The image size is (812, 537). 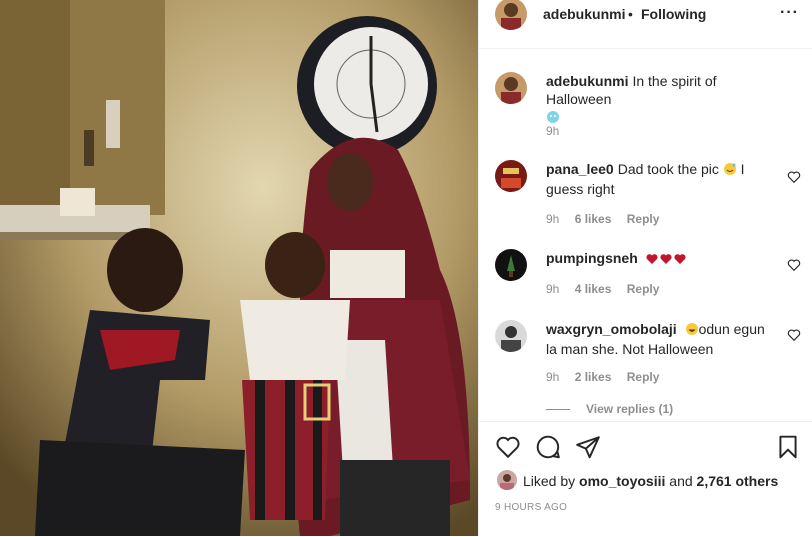 I want to click on comment-icon, so click(x=548, y=447).